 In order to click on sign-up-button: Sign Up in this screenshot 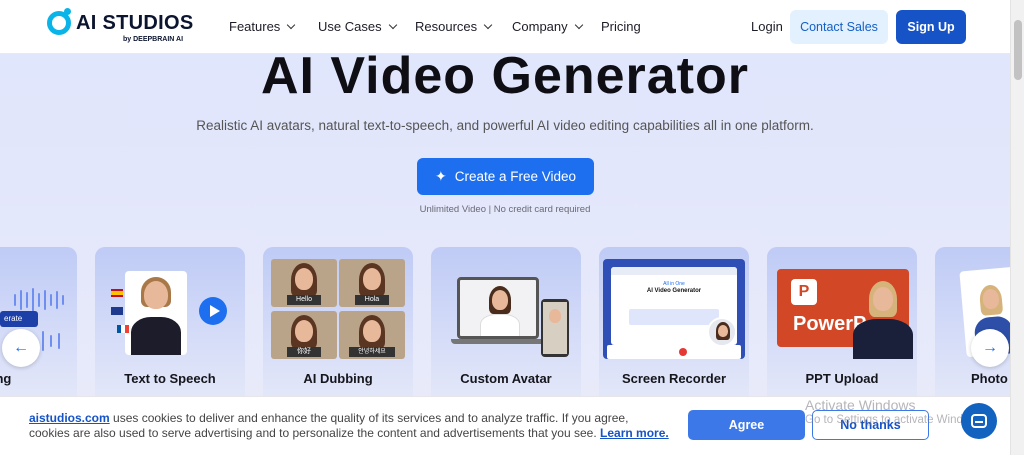, I will do `click(931, 27)`.